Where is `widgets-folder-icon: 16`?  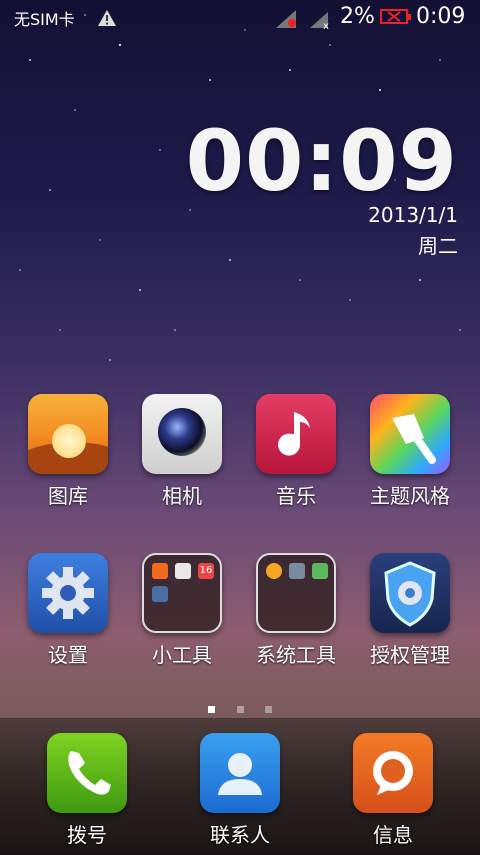 widgets-folder-icon: 16 is located at coordinates (182, 593).